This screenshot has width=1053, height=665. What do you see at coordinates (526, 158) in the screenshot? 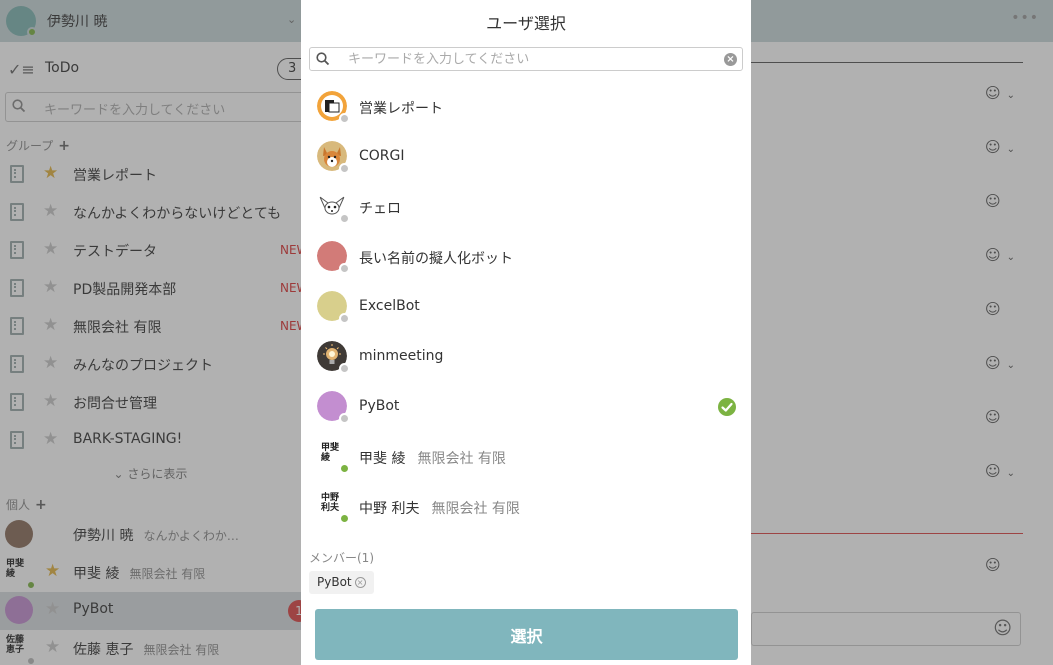
I see `user-option: CORGI` at bounding box center [526, 158].